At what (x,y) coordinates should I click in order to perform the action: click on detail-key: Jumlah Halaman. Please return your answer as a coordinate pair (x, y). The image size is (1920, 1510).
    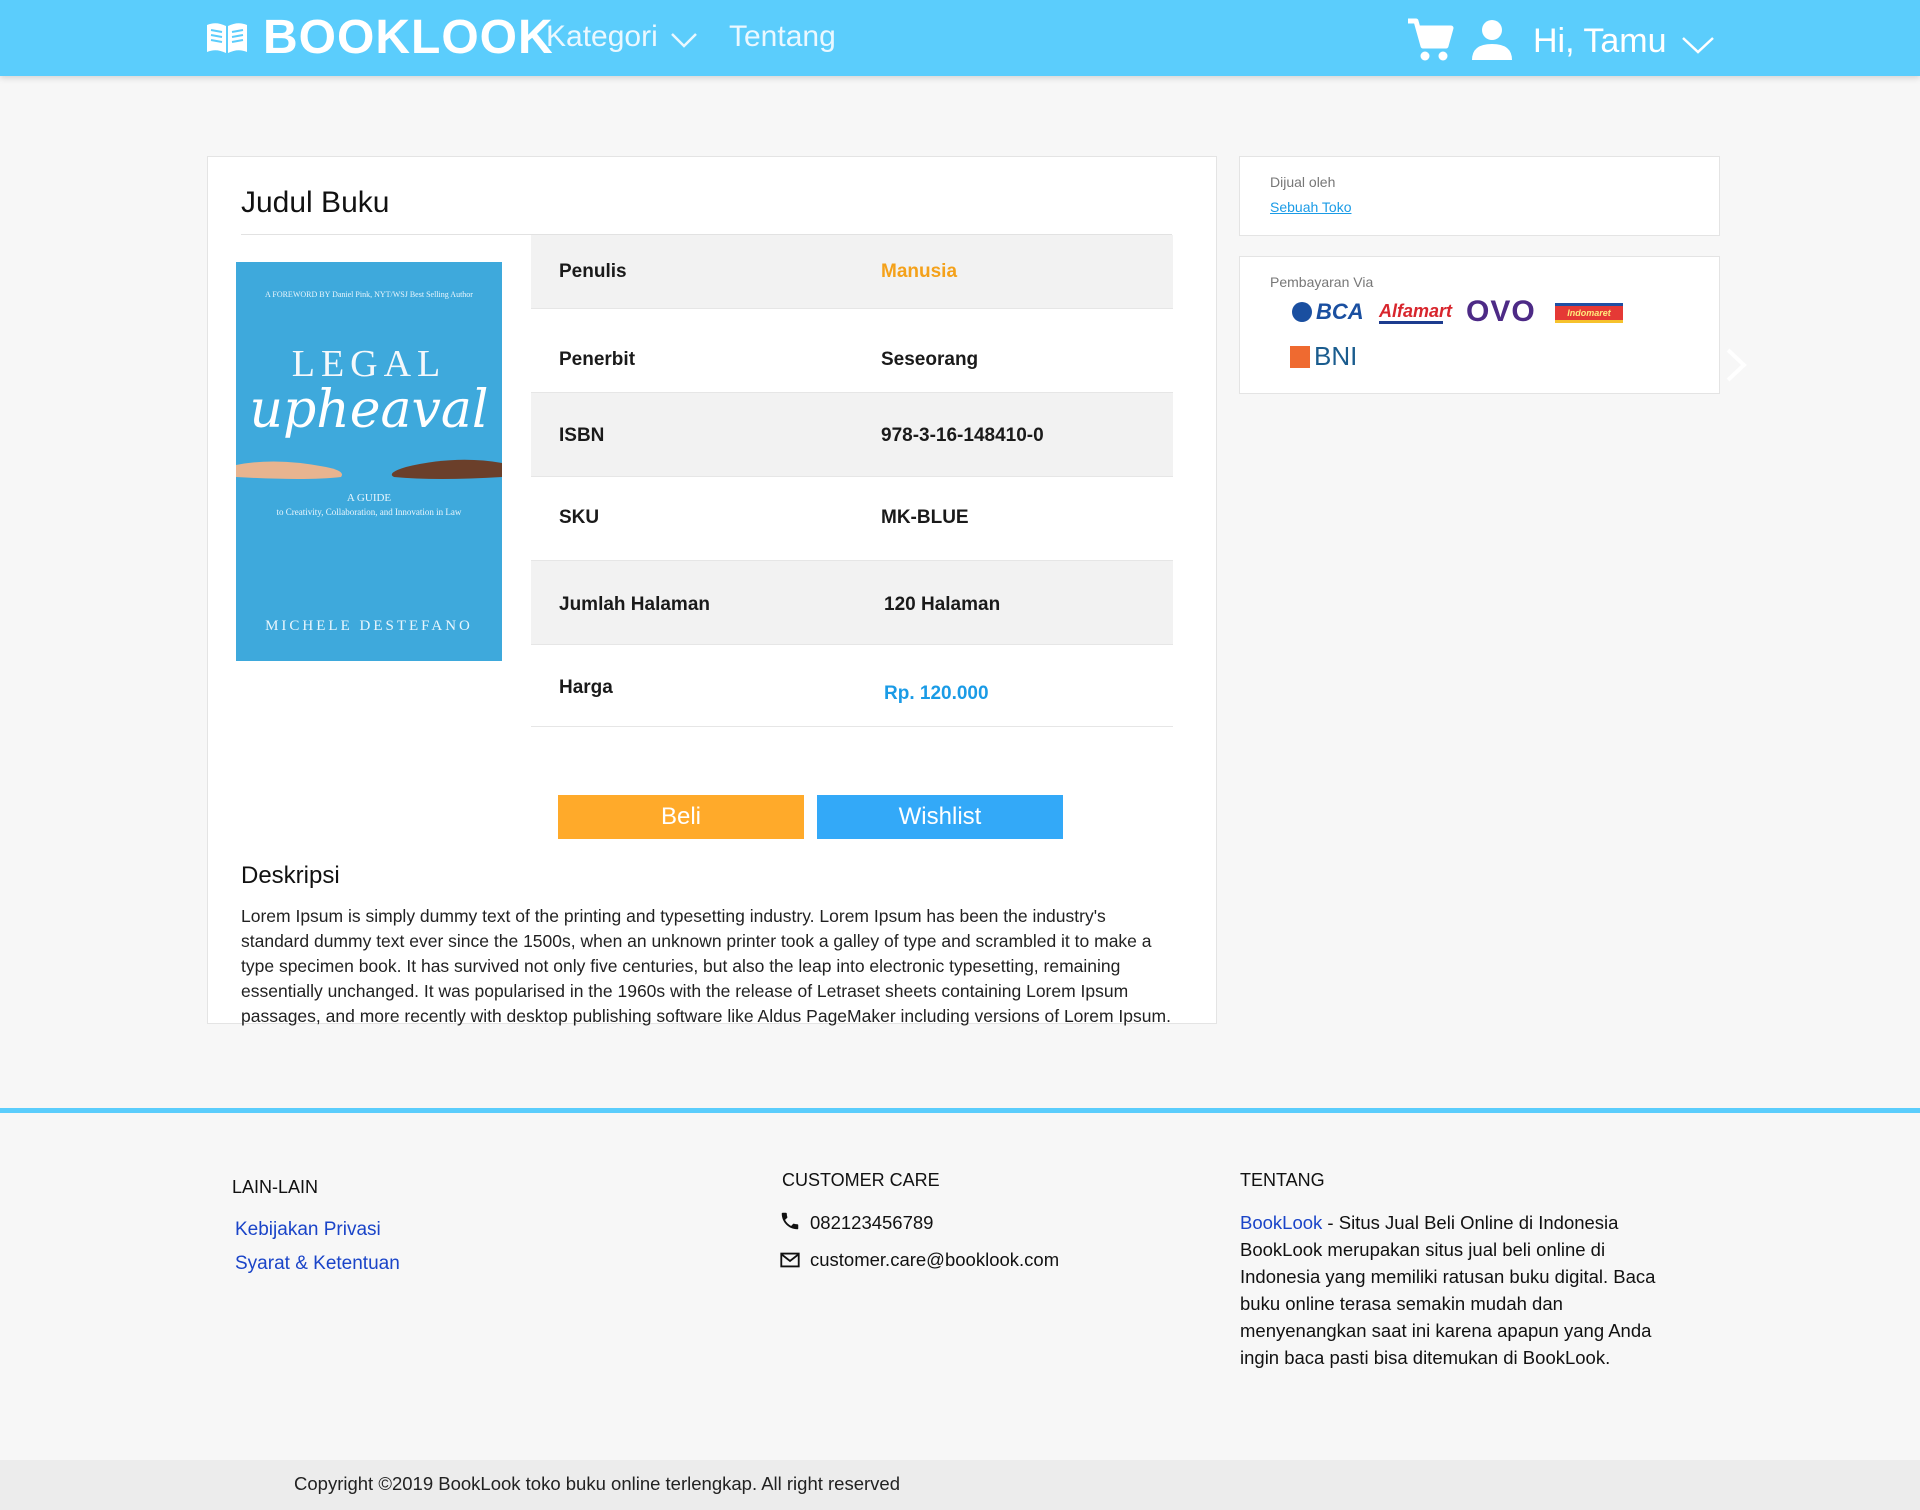
    Looking at the image, I should click on (634, 604).